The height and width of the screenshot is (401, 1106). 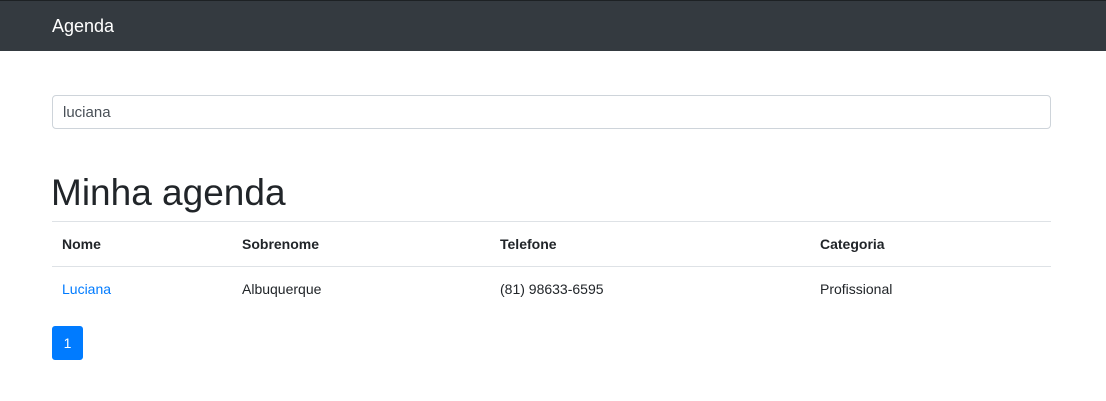 I want to click on column-header-categoria: Categoria, so click(x=930, y=244).